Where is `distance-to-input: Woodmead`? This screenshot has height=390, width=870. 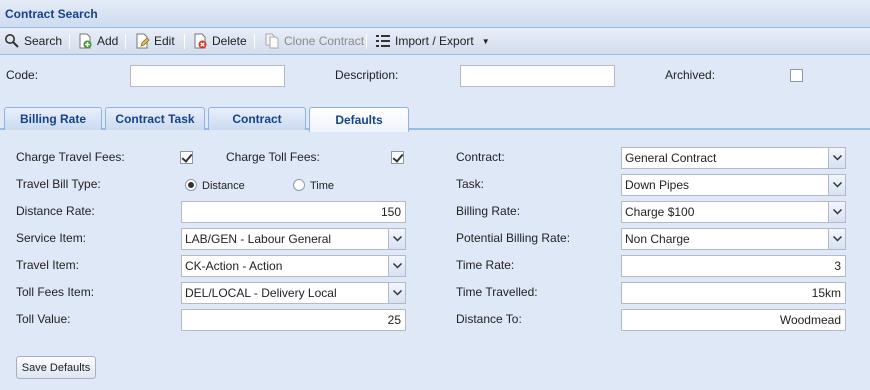 distance-to-input: Woodmead is located at coordinates (733, 320).